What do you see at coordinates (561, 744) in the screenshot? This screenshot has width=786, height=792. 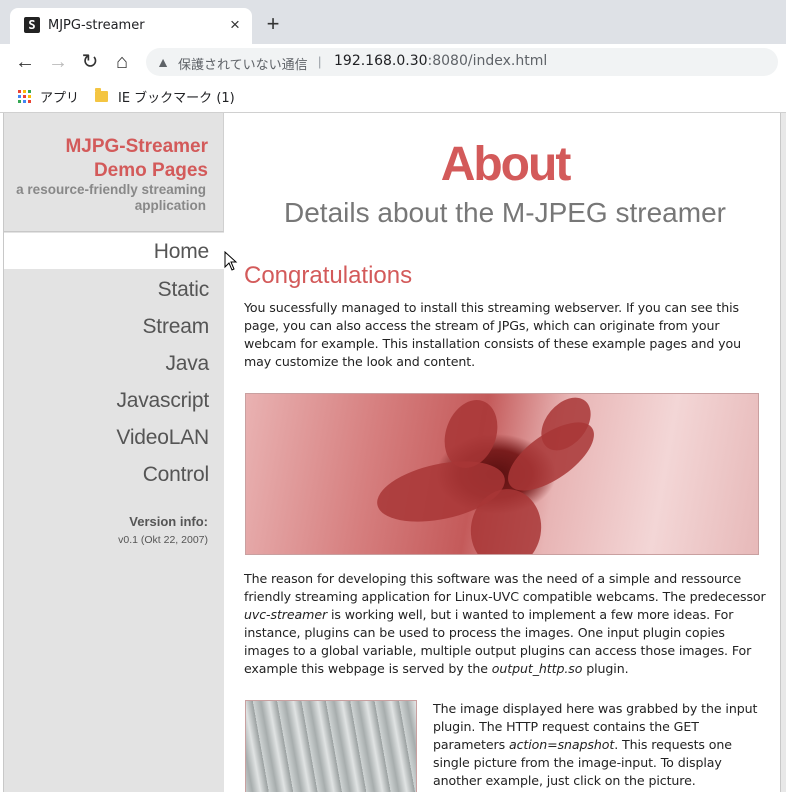 I see `emphasis-text: action=snapshot` at bounding box center [561, 744].